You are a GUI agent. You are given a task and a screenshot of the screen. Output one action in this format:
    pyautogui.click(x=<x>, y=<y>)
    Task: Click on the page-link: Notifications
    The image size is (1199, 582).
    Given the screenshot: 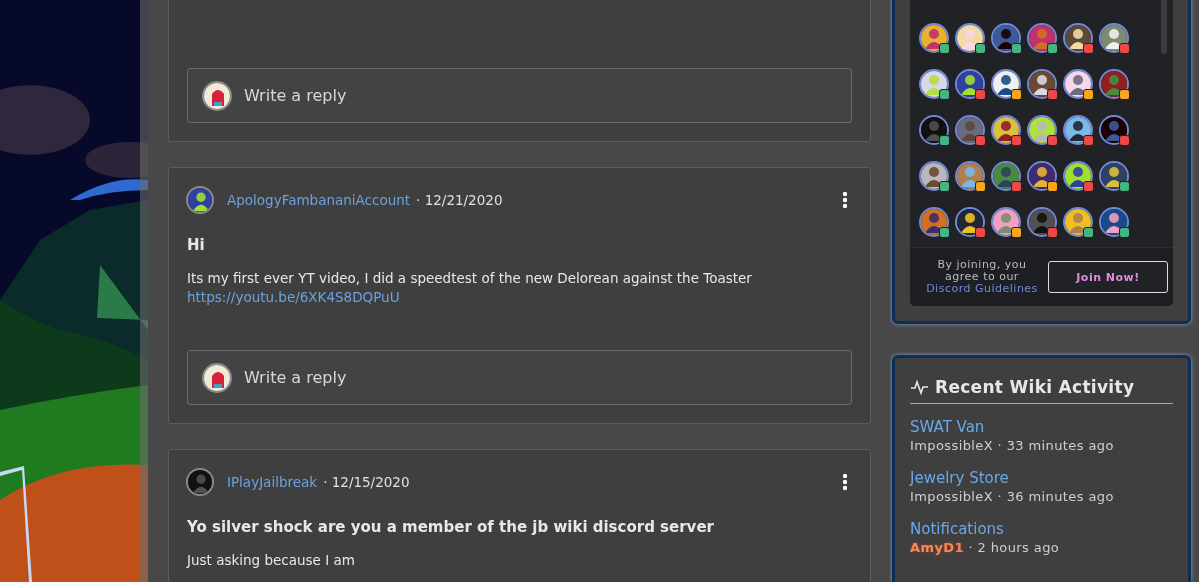 What is the action you would take?
    pyautogui.click(x=1041, y=529)
    